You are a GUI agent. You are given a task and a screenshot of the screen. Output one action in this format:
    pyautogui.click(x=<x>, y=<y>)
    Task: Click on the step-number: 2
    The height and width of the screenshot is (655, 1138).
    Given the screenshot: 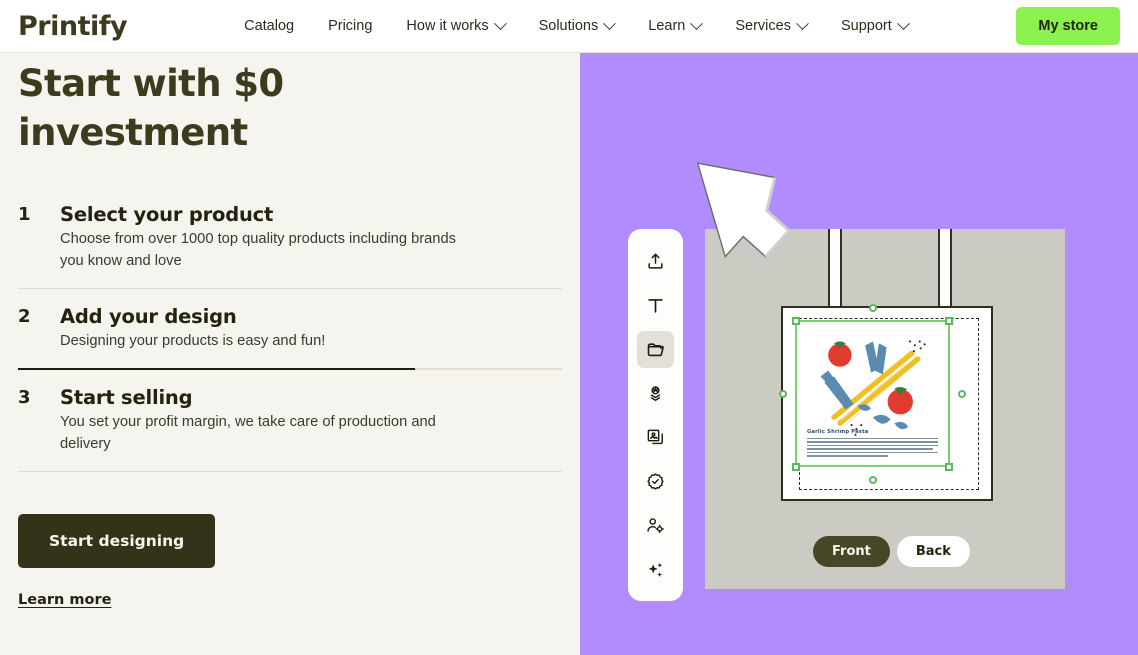 What is the action you would take?
    pyautogui.click(x=24, y=316)
    